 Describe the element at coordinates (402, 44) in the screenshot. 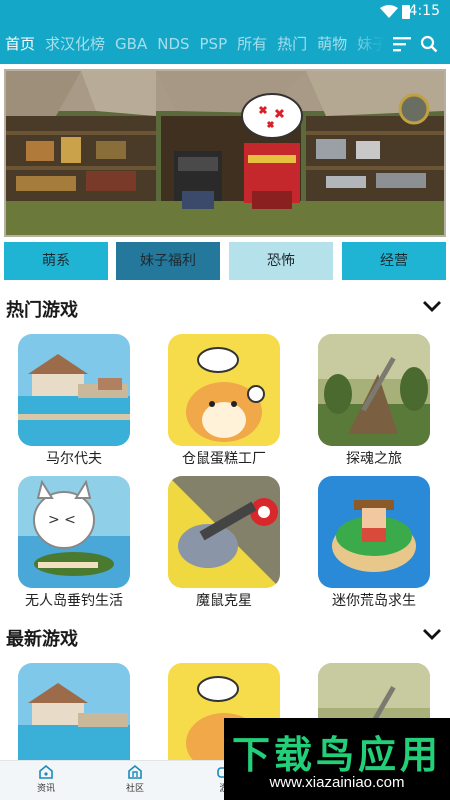

I see `sort-icon` at that location.